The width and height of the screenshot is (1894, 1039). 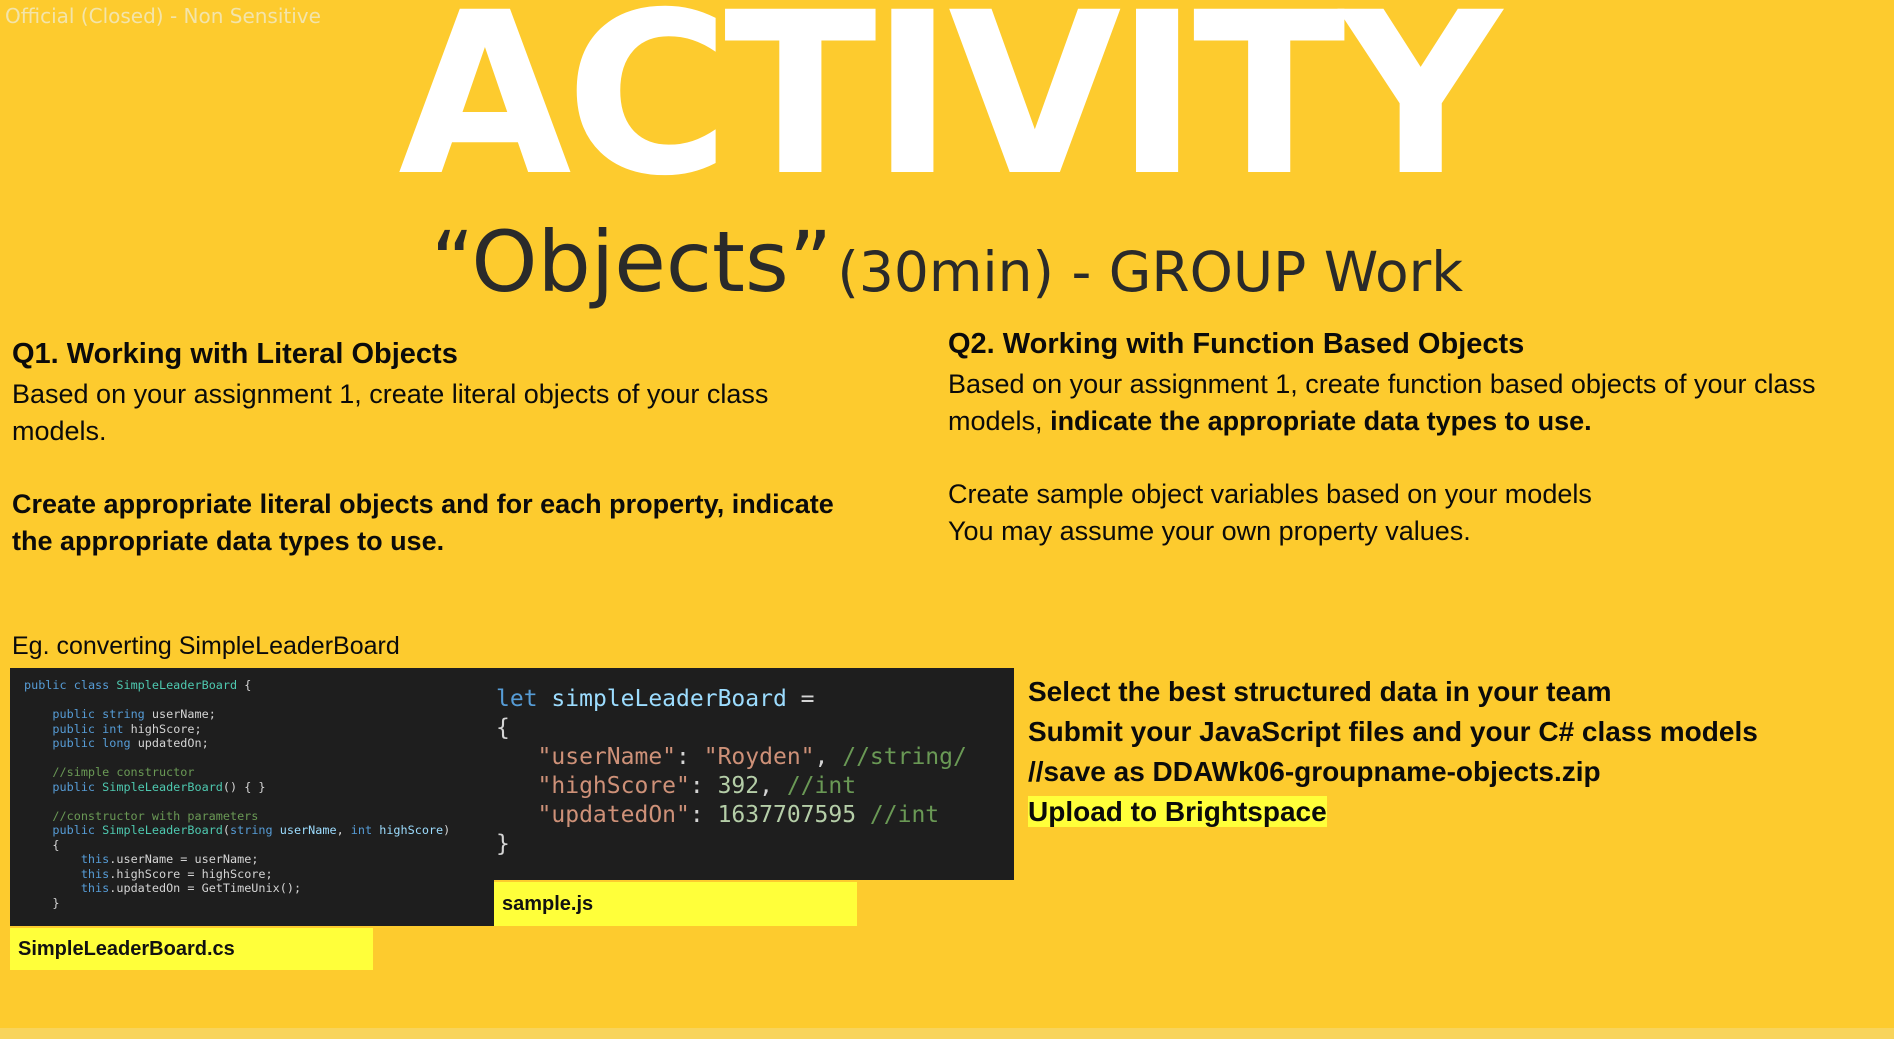 I want to click on bottom-strip, so click(x=947, y=1033).